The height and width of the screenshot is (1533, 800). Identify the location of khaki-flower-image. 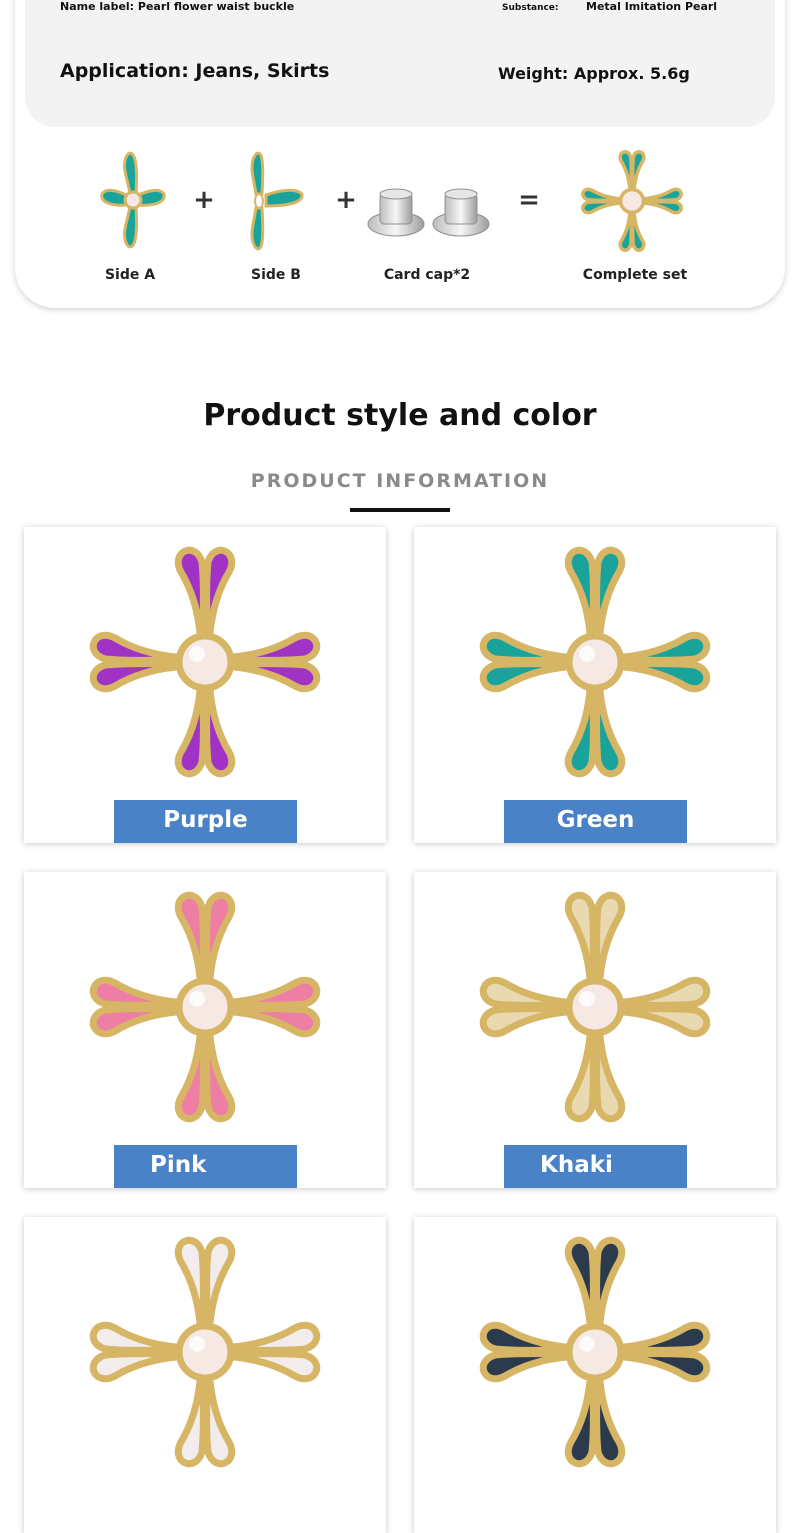
(595, 1007).